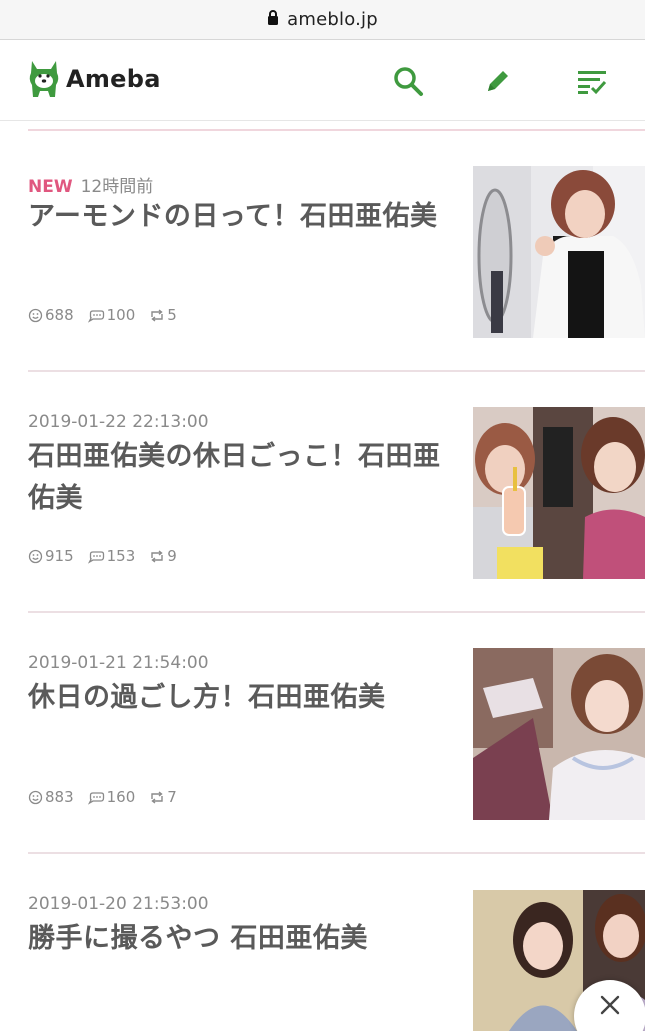 The width and height of the screenshot is (645, 1031). I want to click on new-badge: NEW, so click(50, 187).